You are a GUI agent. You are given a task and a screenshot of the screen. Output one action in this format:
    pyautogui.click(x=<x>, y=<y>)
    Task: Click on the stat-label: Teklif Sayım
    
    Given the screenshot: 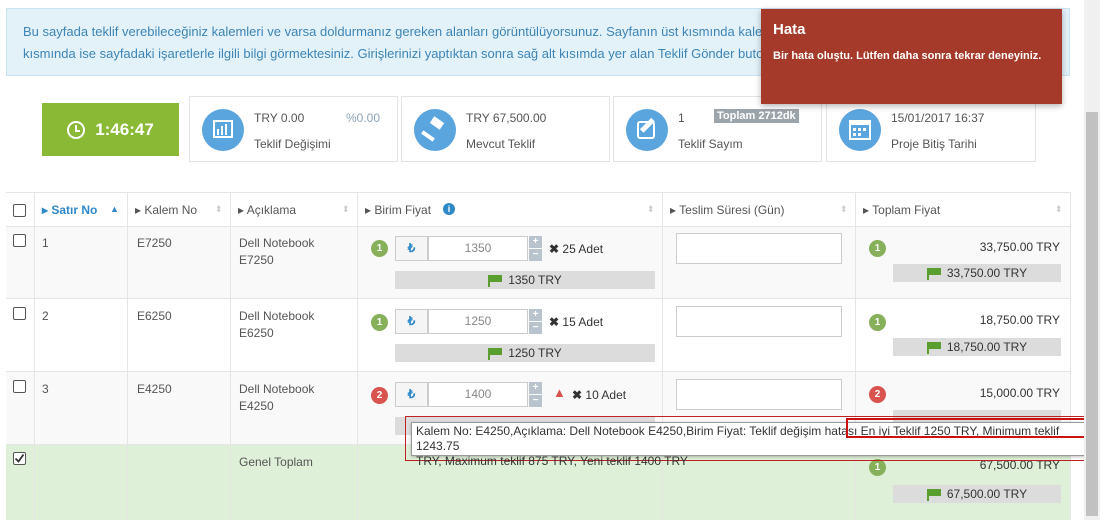 What is the action you would take?
    pyautogui.click(x=710, y=144)
    